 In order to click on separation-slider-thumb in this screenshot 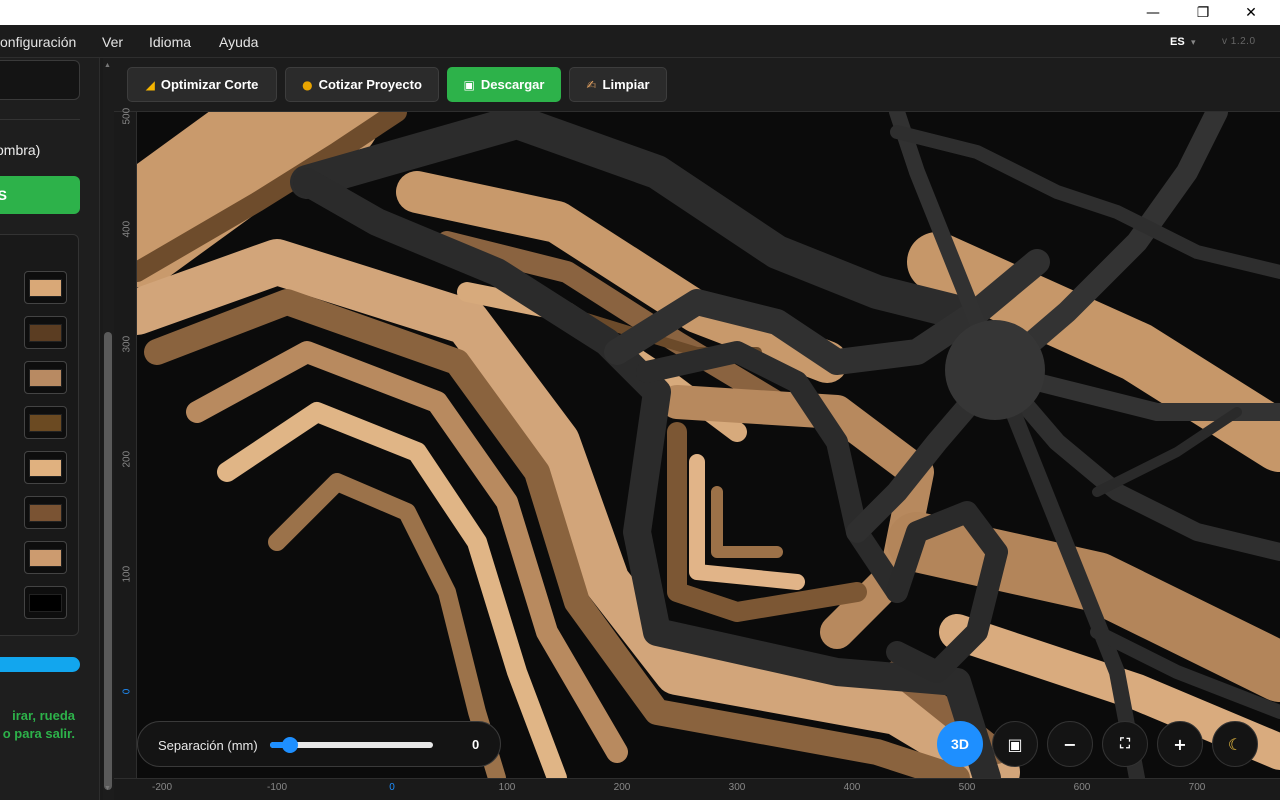, I will do `click(289, 745)`.